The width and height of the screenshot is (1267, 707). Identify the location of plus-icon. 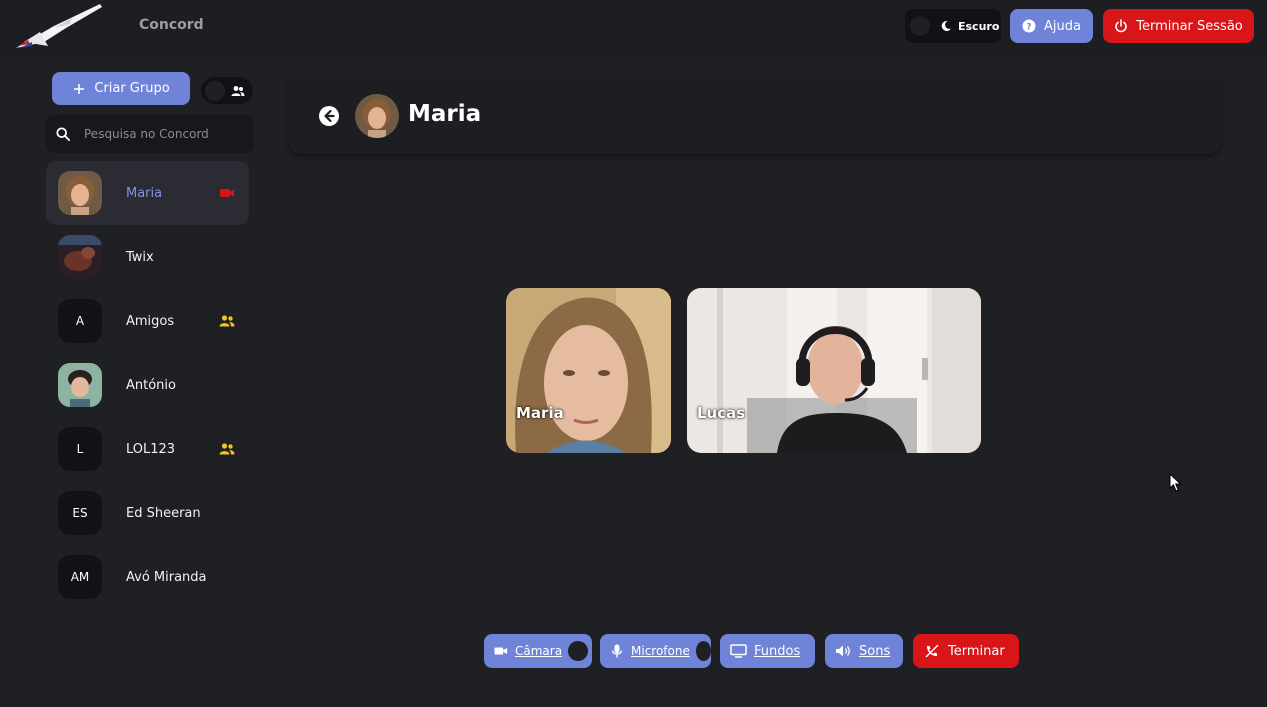
(79, 88).